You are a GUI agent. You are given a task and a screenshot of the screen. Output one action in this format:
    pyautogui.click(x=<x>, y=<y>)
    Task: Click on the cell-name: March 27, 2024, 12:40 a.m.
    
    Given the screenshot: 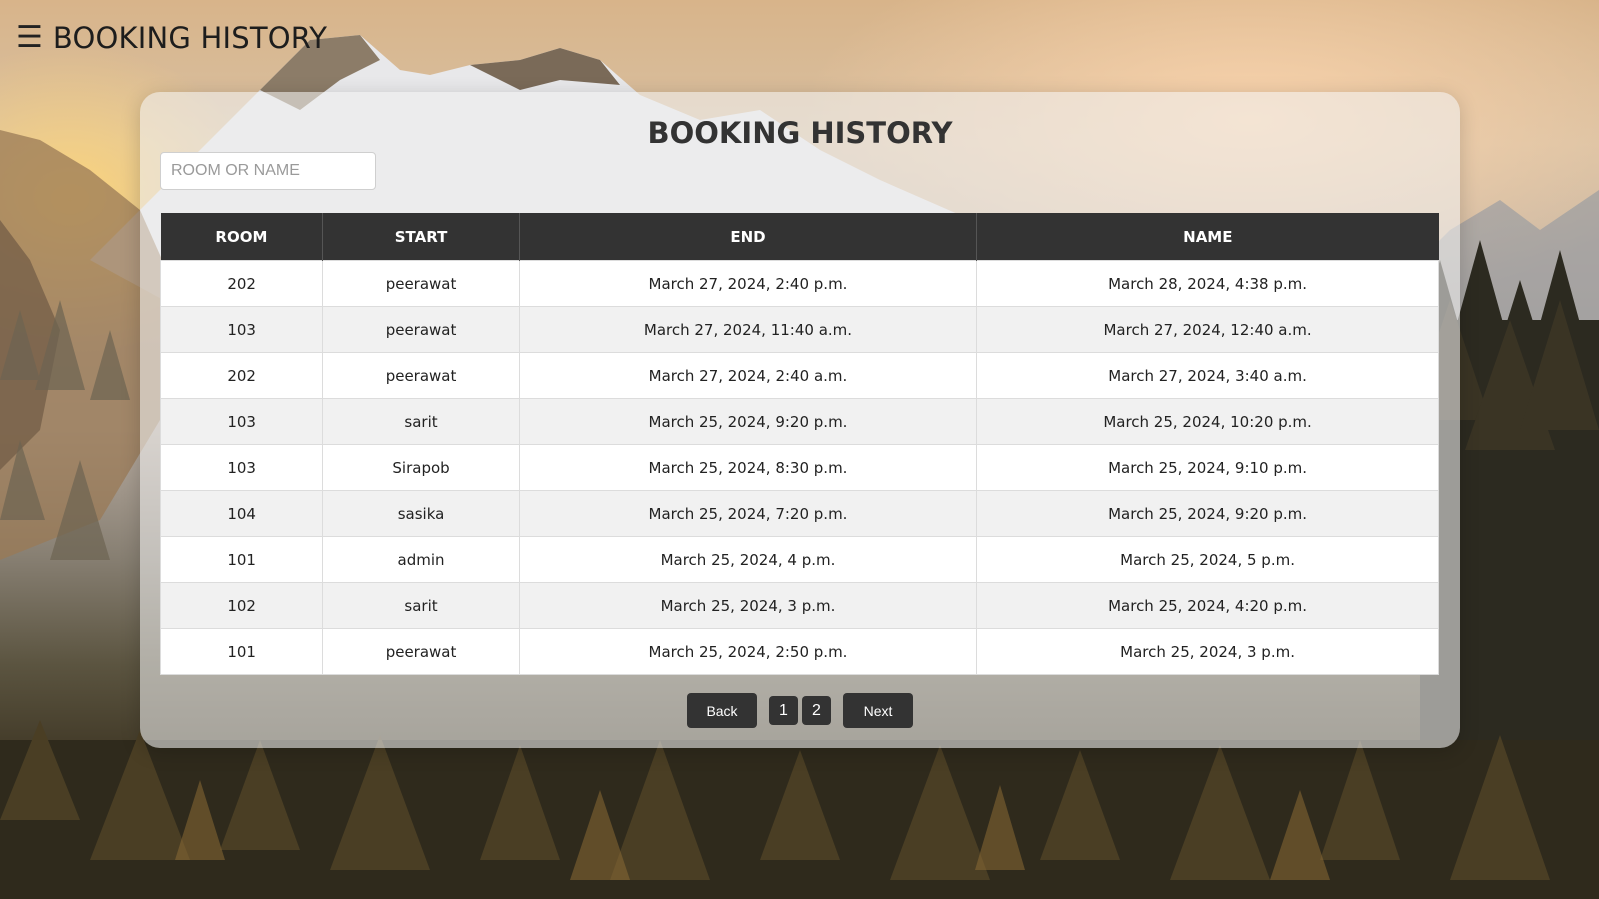 What is the action you would take?
    pyautogui.click(x=1207, y=329)
    